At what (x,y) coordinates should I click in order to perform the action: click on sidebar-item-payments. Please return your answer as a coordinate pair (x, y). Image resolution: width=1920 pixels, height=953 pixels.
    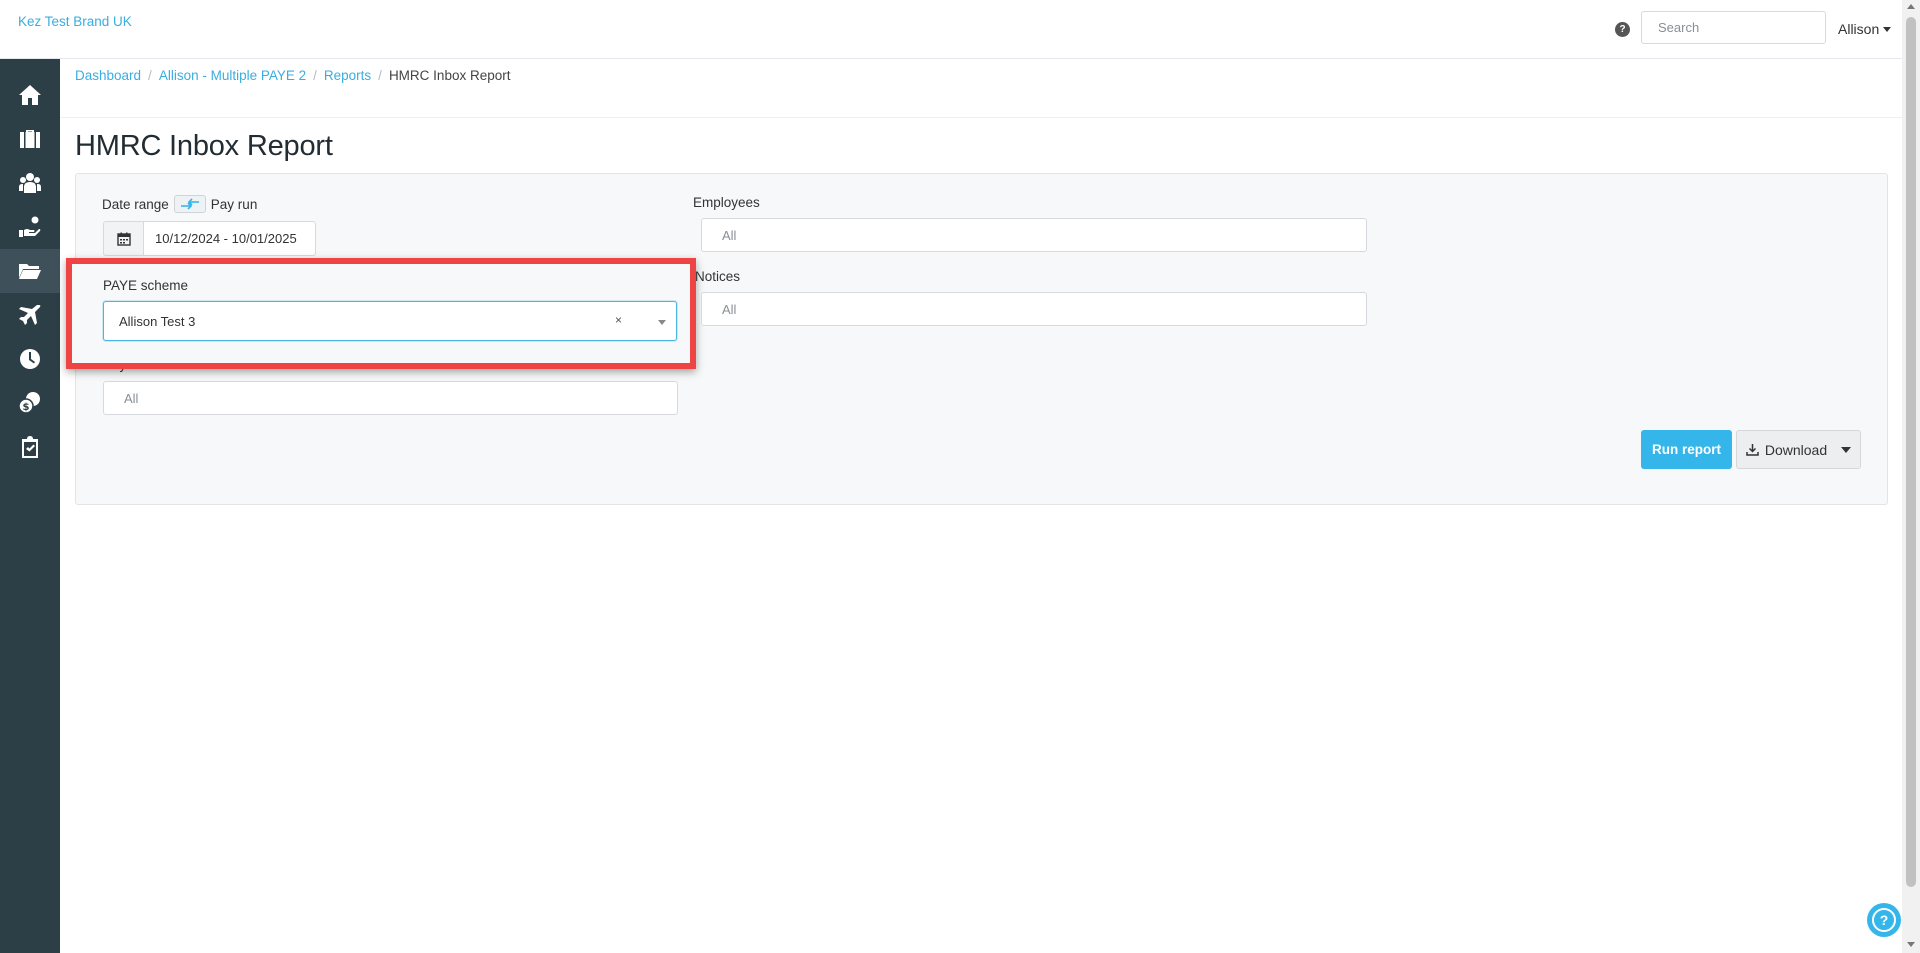
    Looking at the image, I should click on (30, 227).